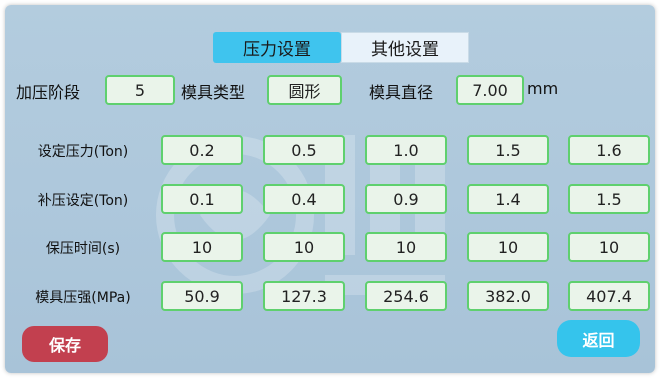  What do you see at coordinates (508, 247) in the screenshot?
I see `hold-time-stage-4: 10` at bounding box center [508, 247].